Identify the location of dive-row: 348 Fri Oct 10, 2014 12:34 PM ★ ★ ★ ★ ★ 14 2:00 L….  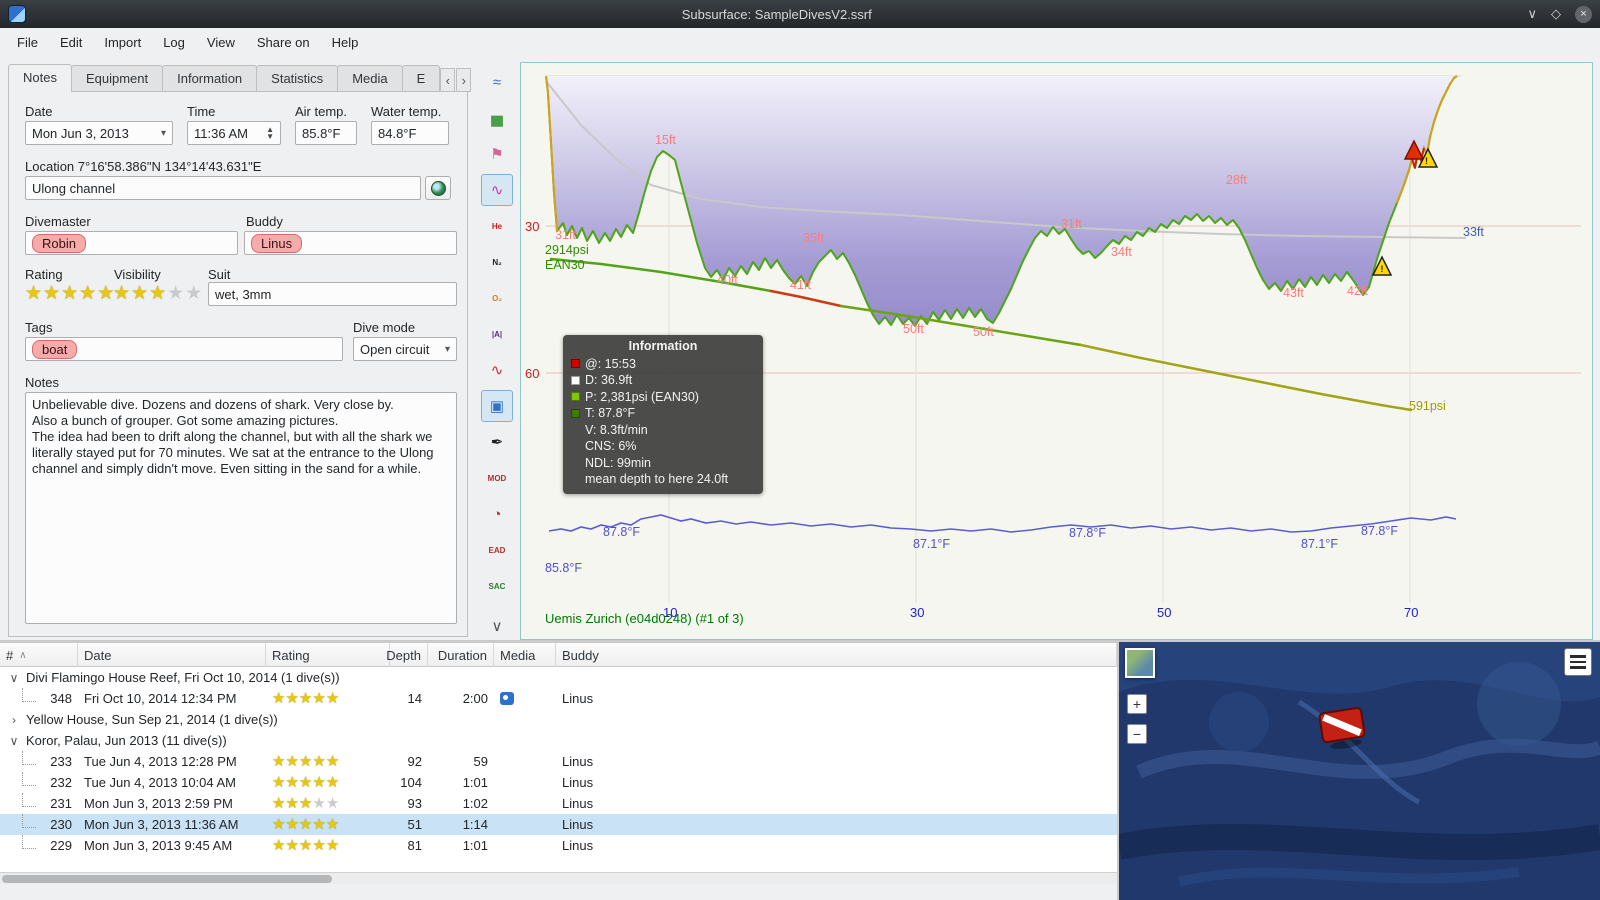
(558, 698).